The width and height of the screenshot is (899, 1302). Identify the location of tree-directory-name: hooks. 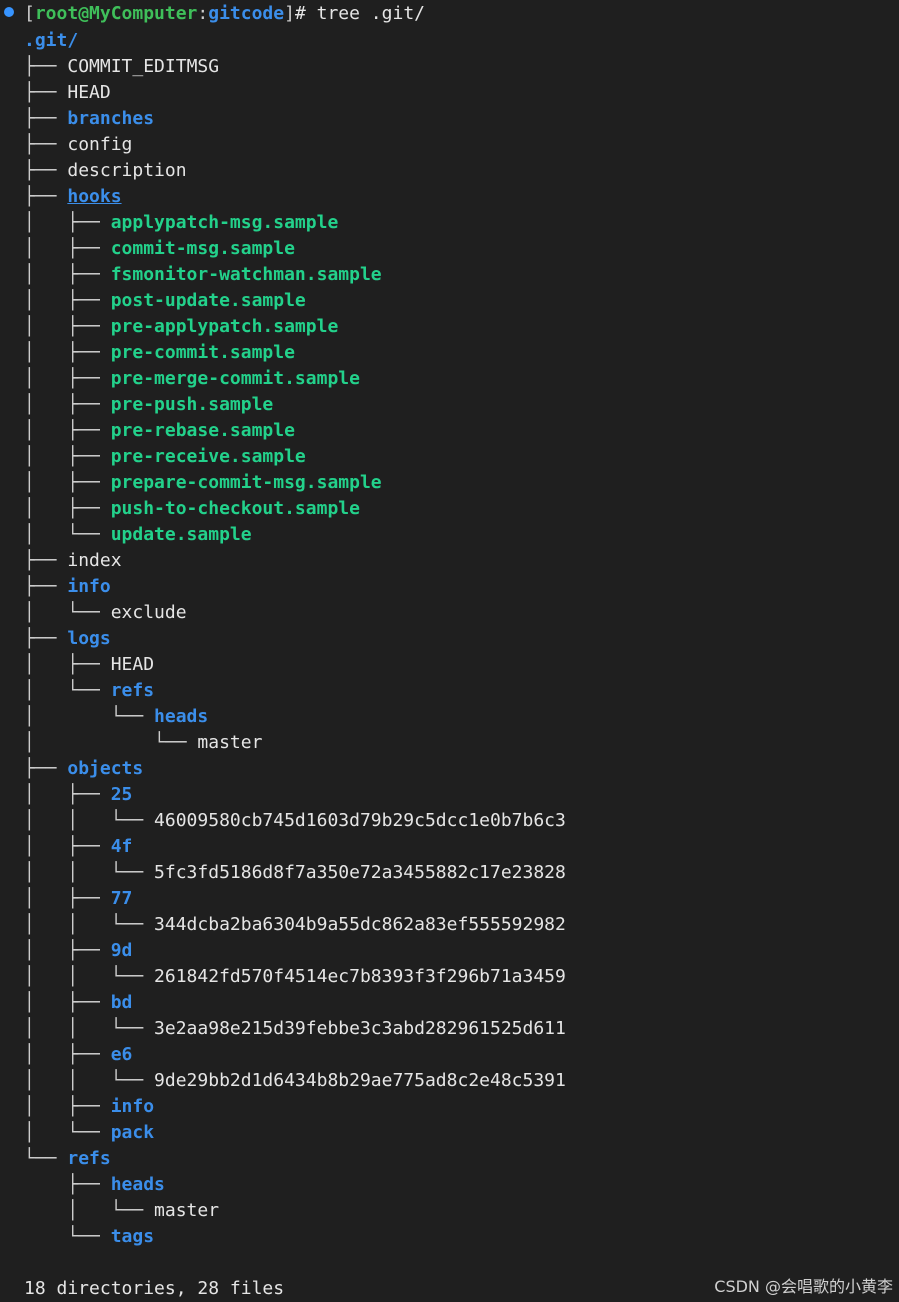
(94, 196).